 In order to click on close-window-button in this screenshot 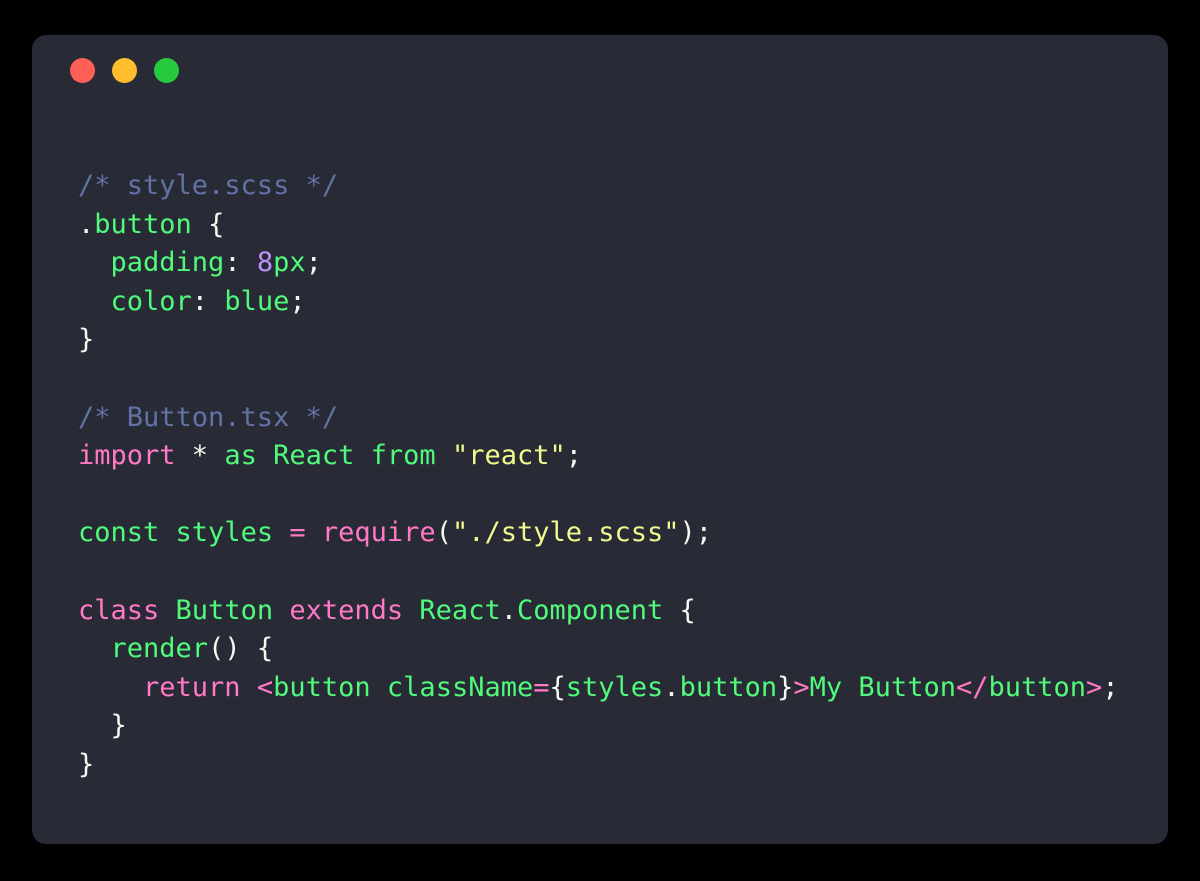, I will do `click(82, 70)`.